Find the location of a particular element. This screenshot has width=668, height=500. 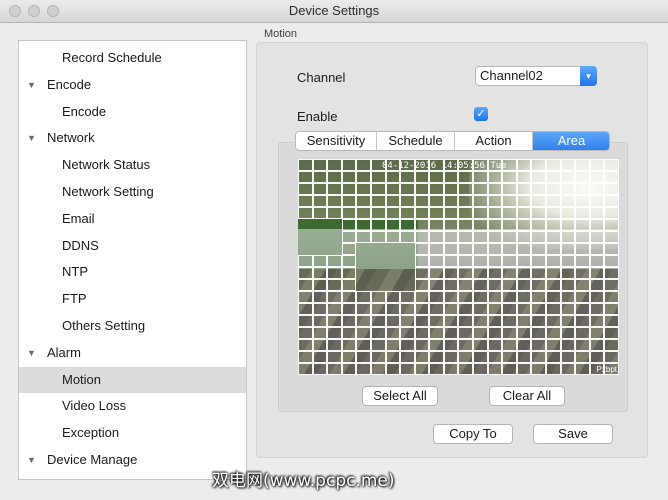

disclosure-triangle-icon: ▼ is located at coordinates (31, 353).